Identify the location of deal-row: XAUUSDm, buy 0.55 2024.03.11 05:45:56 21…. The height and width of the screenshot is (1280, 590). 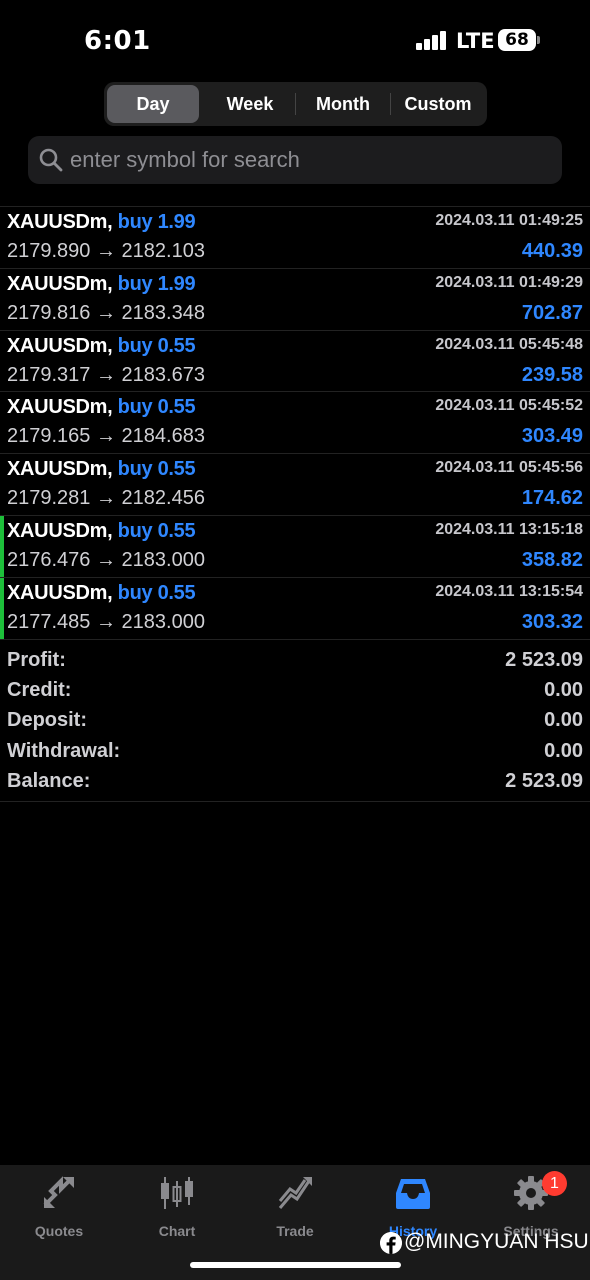
(295, 485).